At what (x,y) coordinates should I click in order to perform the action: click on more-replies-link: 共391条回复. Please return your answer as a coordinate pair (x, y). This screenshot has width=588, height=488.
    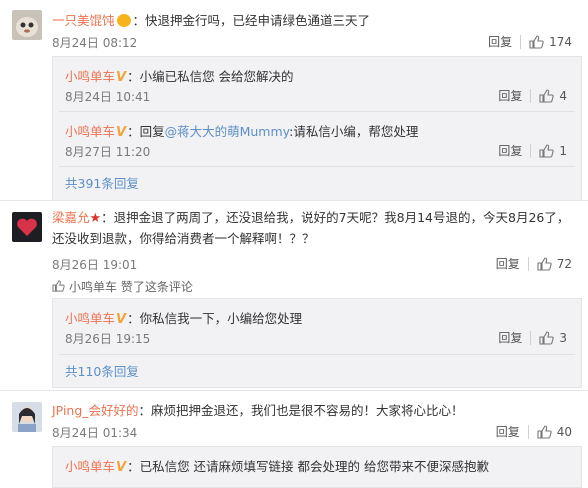
    Looking at the image, I should click on (102, 182).